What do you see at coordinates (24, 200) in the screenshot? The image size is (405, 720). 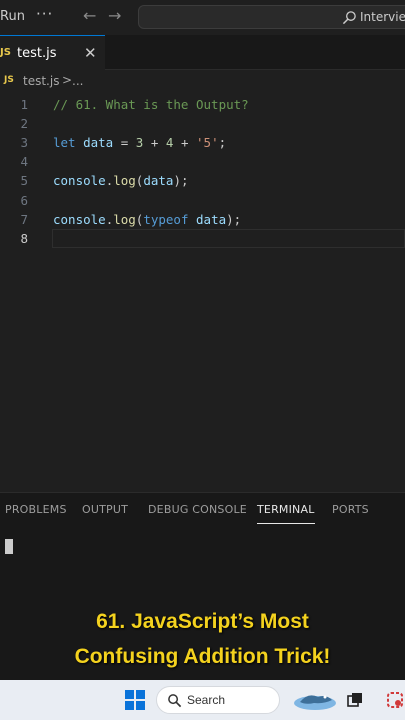 I see `line-number: 6` at bounding box center [24, 200].